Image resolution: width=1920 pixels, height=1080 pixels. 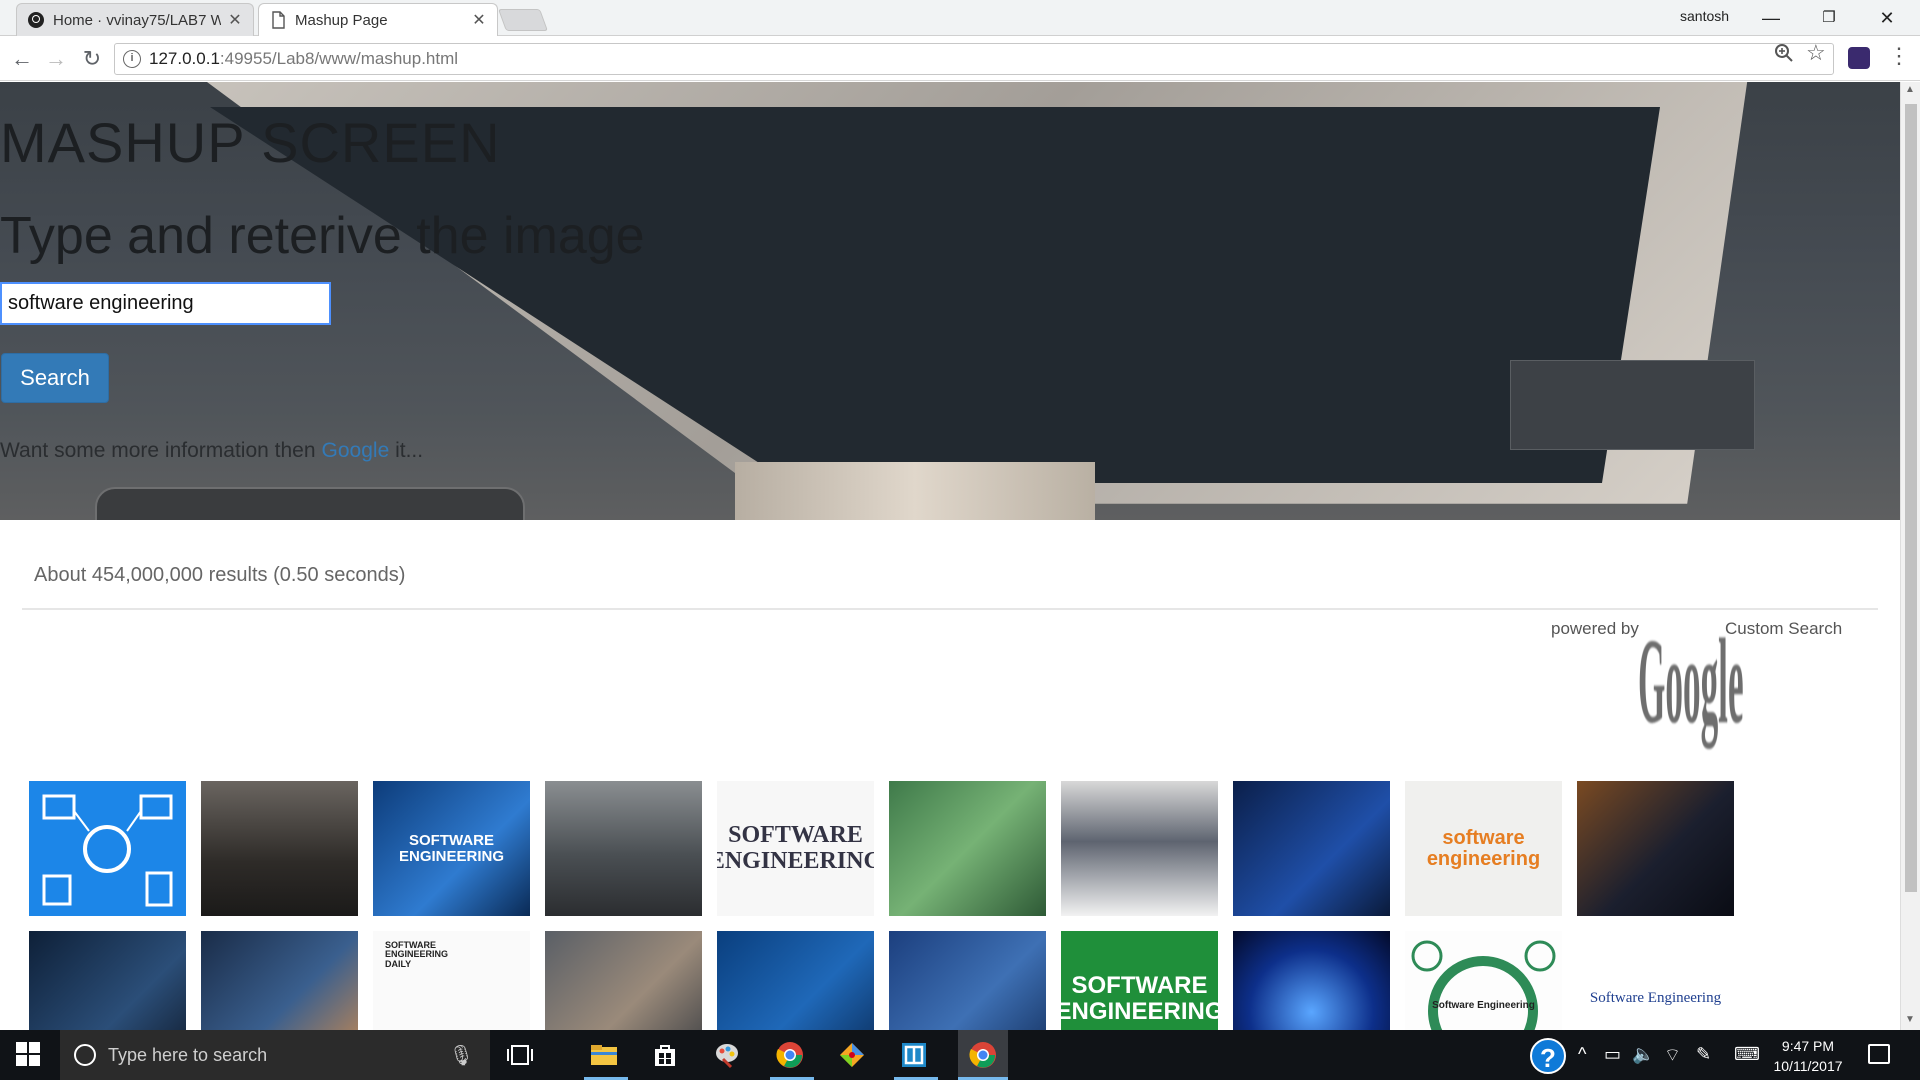 I want to click on custom-search-label: Custom Search, so click(x=1784, y=628).